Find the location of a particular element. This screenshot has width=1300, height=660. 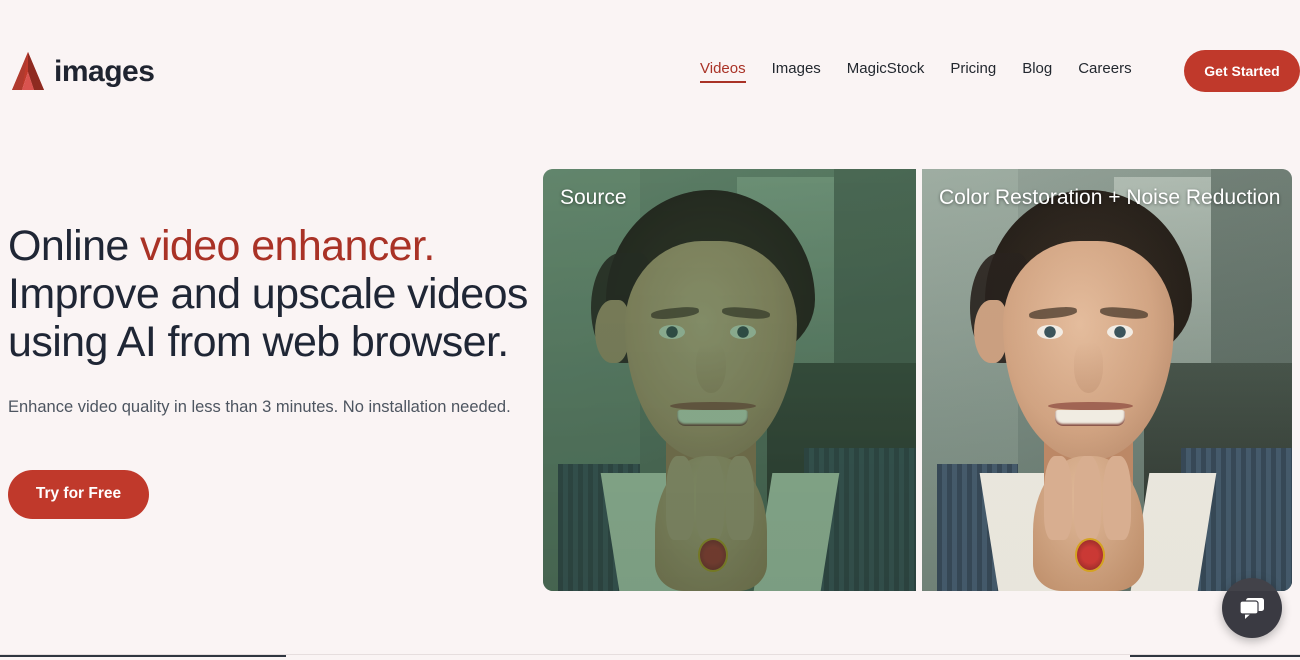

nav-item-videos: Videos is located at coordinates (723, 71).